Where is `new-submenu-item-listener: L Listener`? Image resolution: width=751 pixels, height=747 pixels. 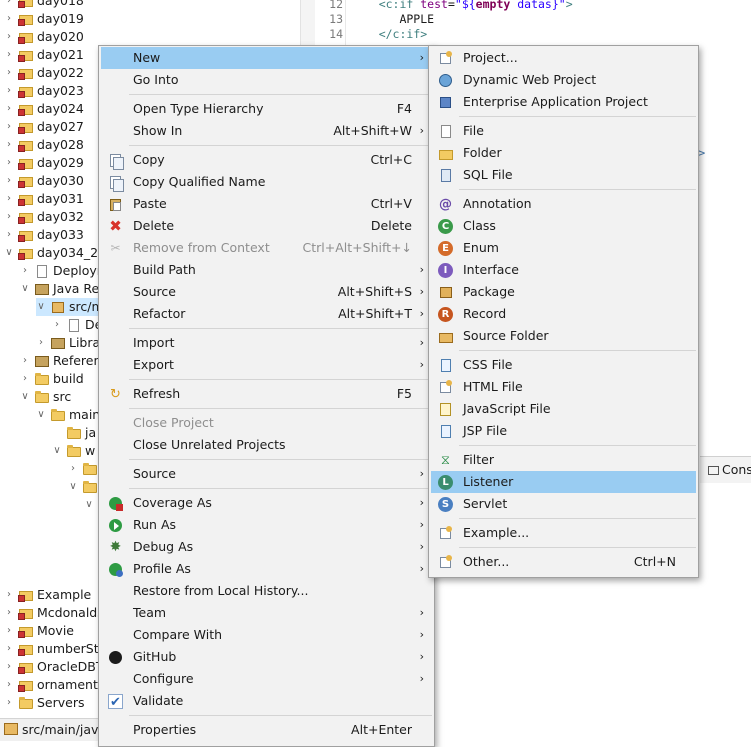
new-submenu-item-listener: L Listener is located at coordinates (563, 482).